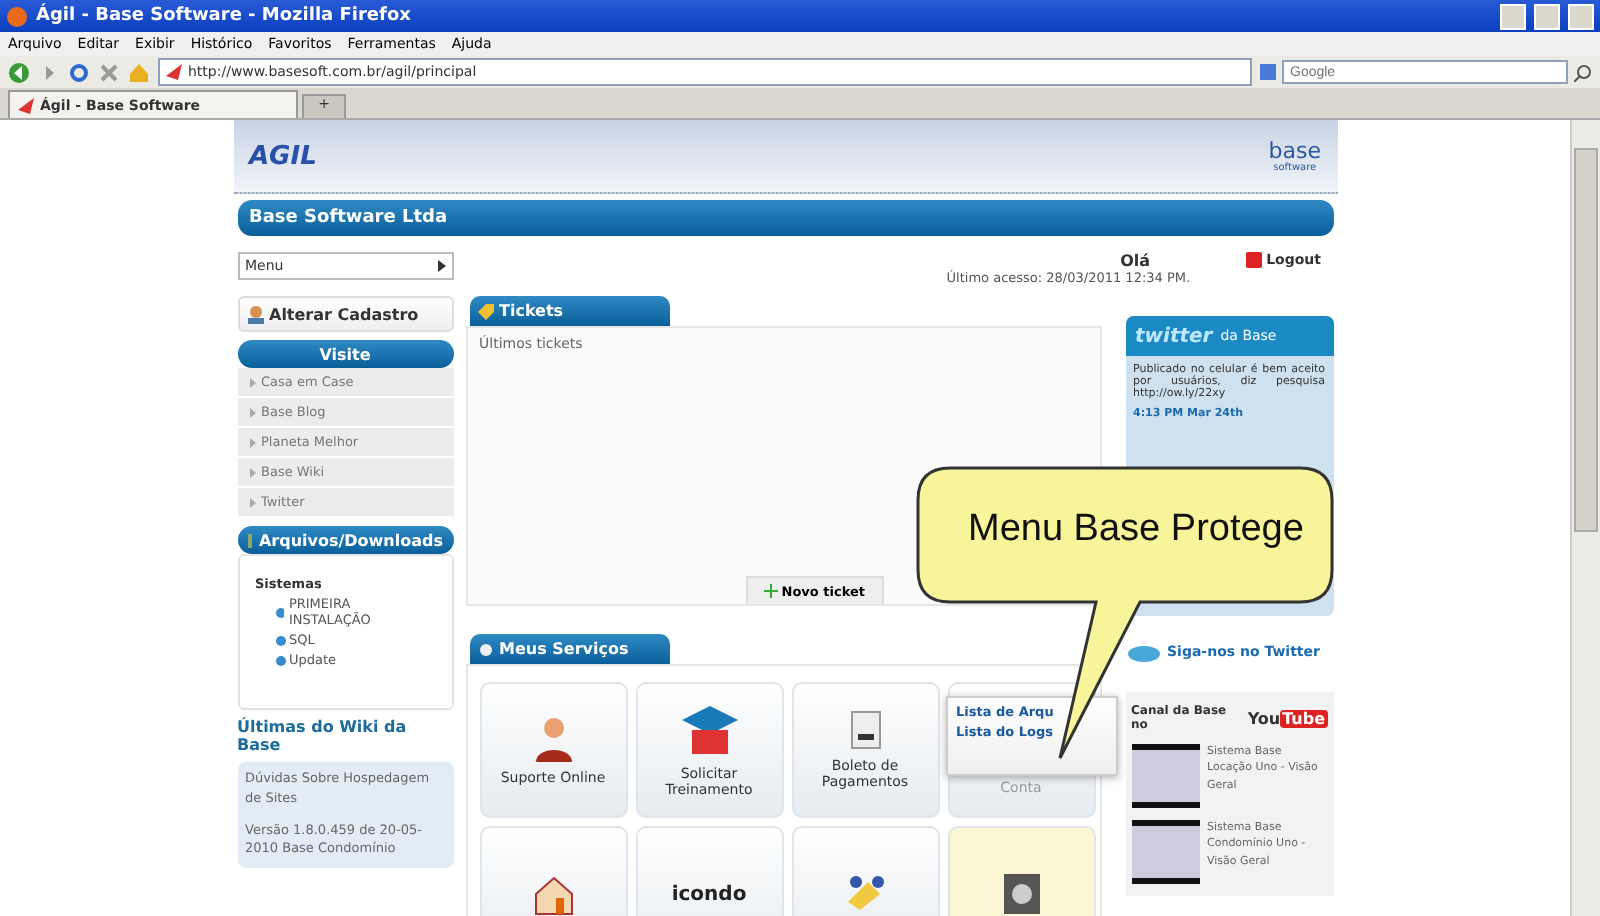  What do you see at coordinates (1136, 530) in the screenshot?
I see `callout-text: Menu Base Protege` at bounding box center [1136, 530].